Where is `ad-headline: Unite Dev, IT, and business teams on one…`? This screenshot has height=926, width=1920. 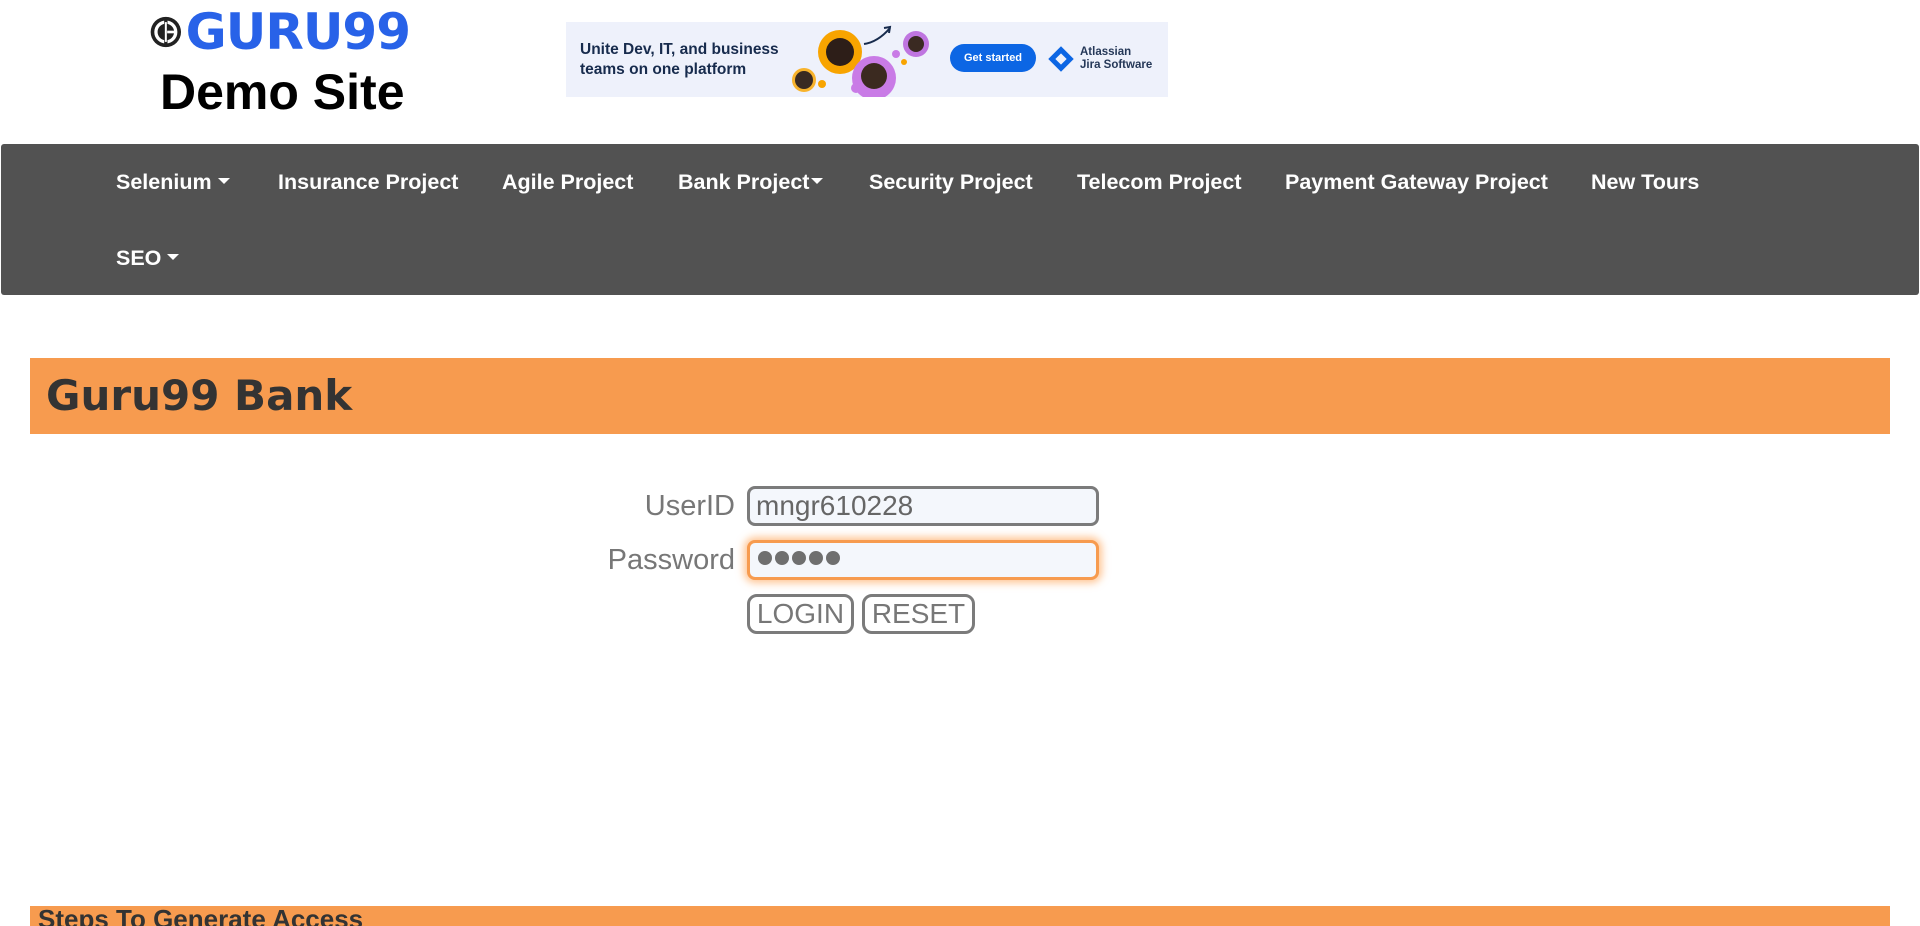
ad-headline: Unite Dev, IT, and business teams on one… is located at coordinates (679, 59).